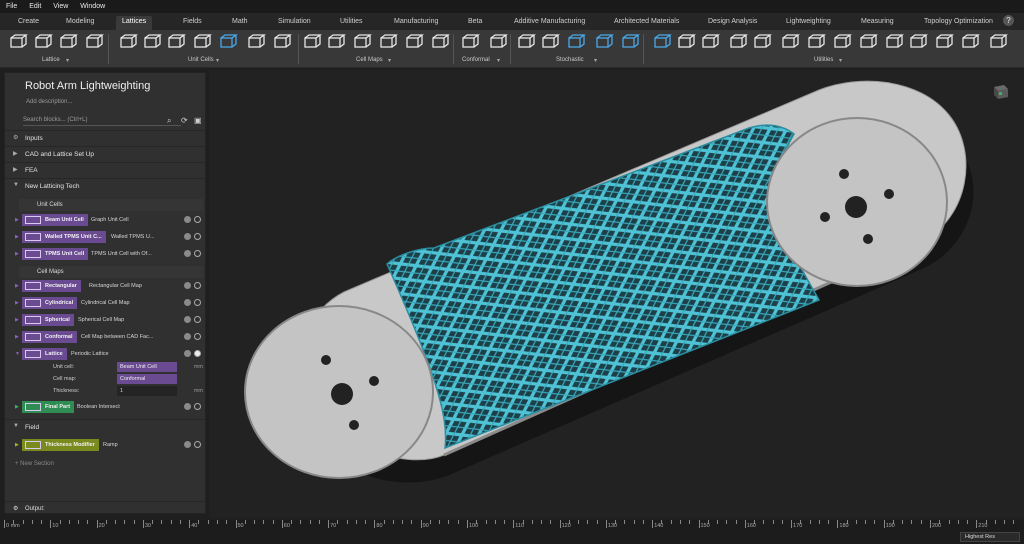 This screenshot has height=544, width=1024. Describe the element at coordinates (60, 5) in the screenshot. I see `menu-view: View` at that location.